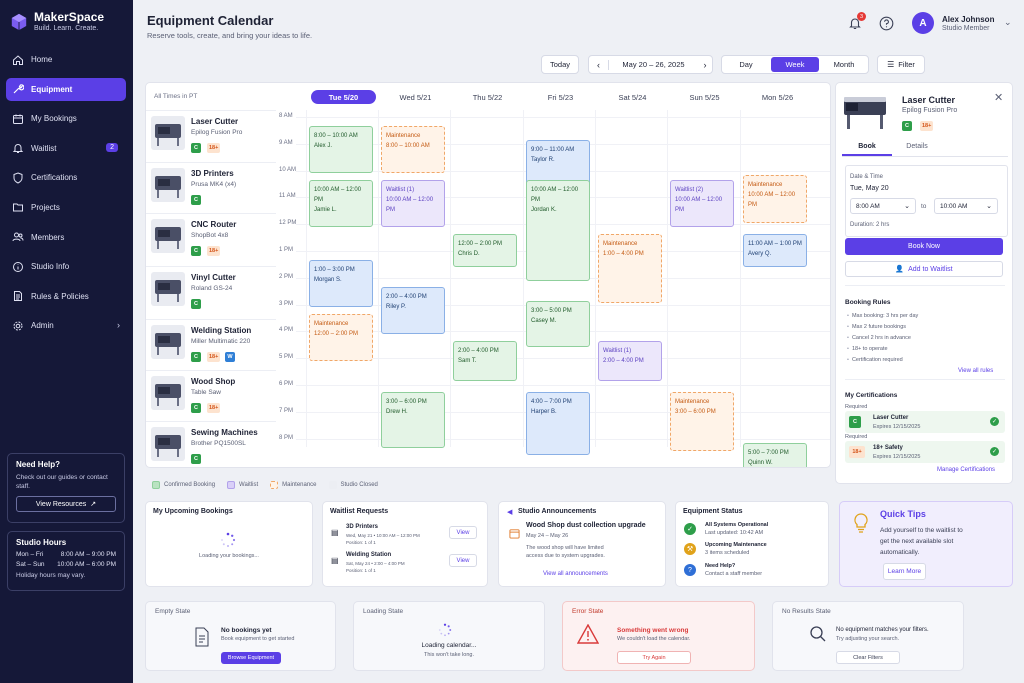  What do you see at coordinates (1008, 22) in the screenshot?
I see `chevron-down-icon: ⌄` at bounding box center [1008, 22].